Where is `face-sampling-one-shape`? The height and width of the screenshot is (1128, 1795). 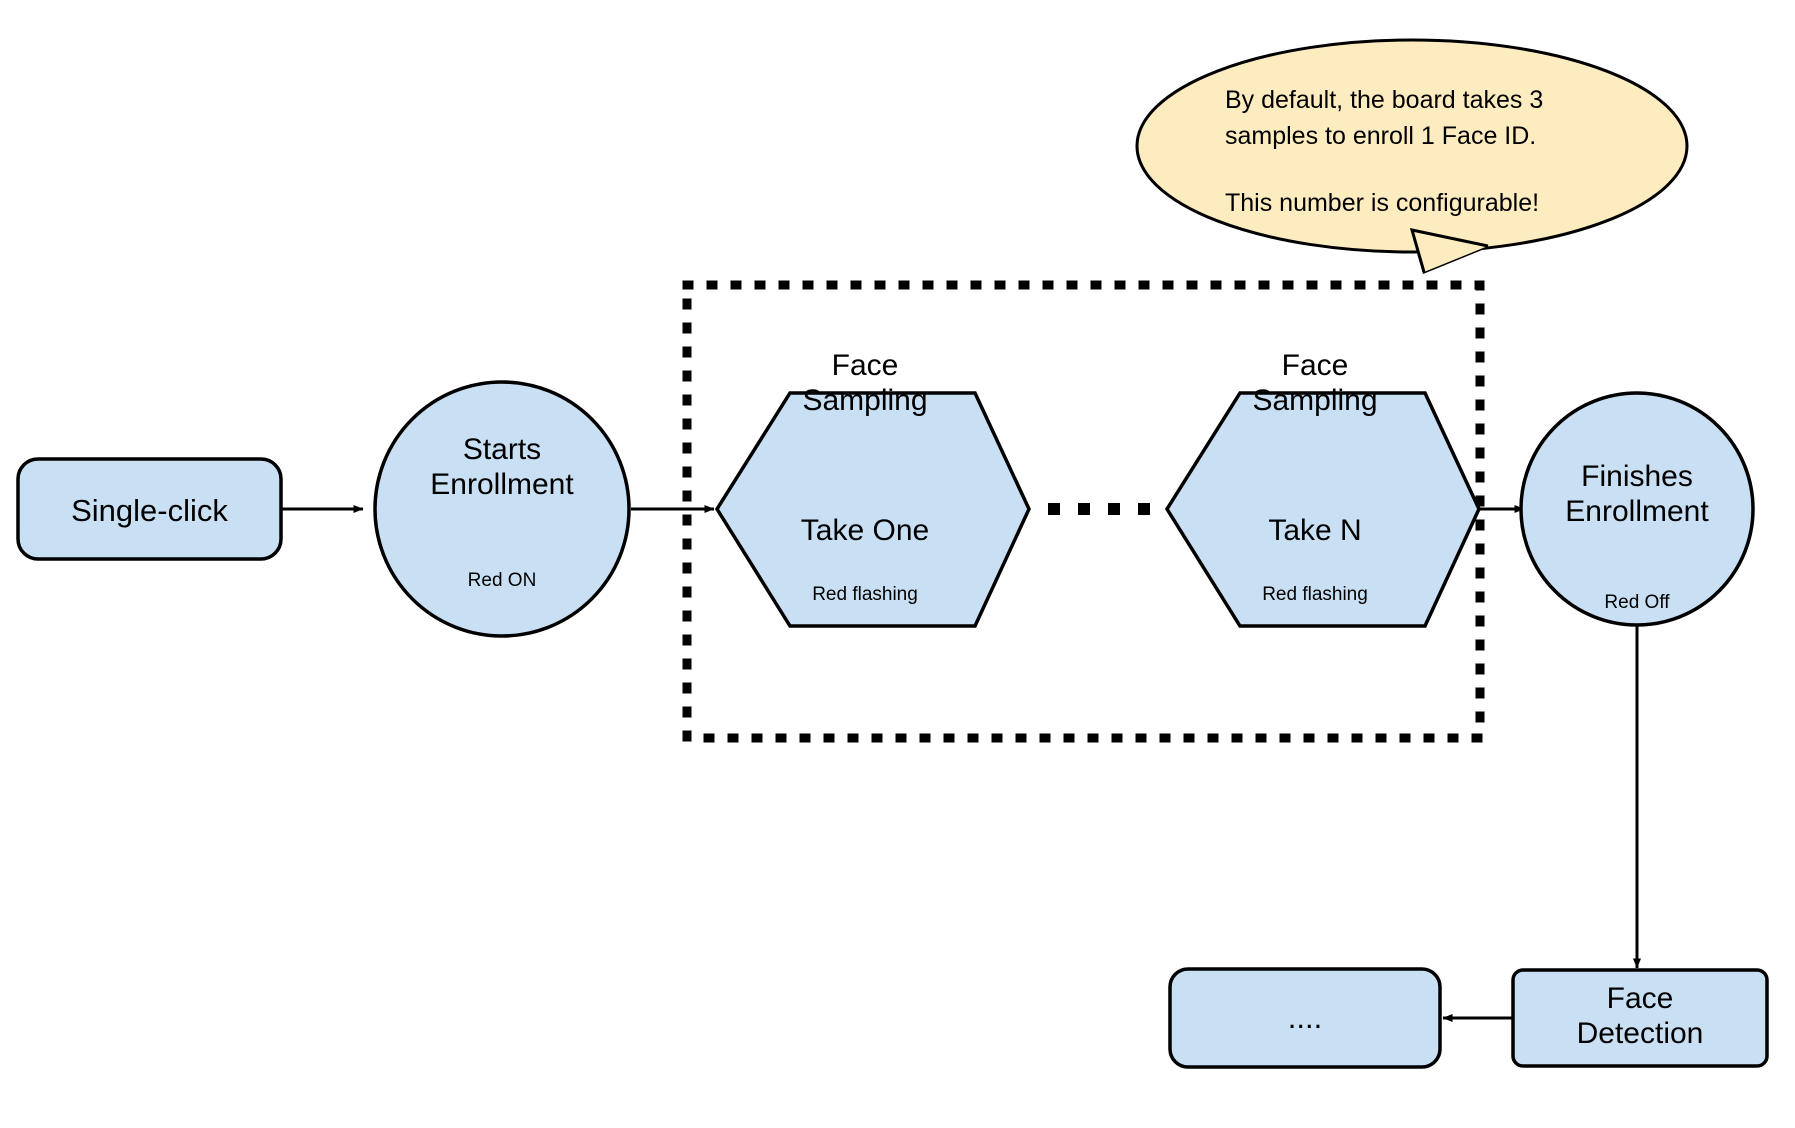 face-sampling-one-shape is located at coordinates (872, 509).